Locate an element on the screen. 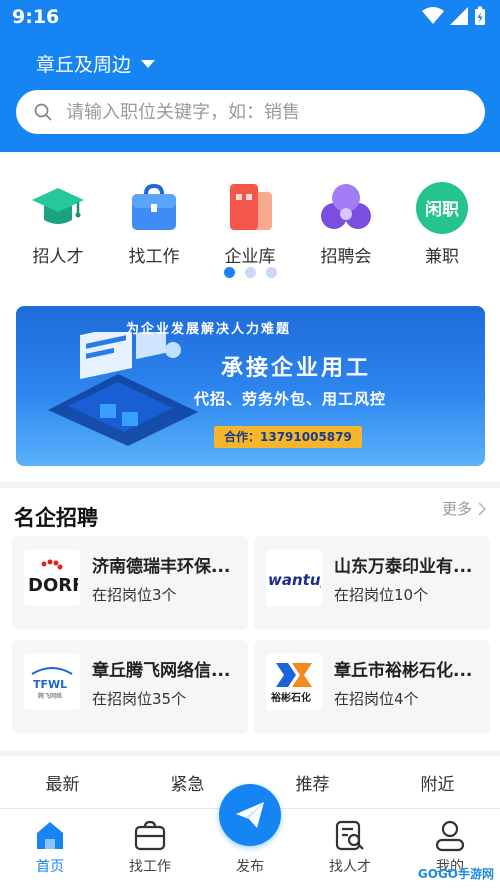  category-part-time: 闲职 兼职 is located at coordinates (442, 223).